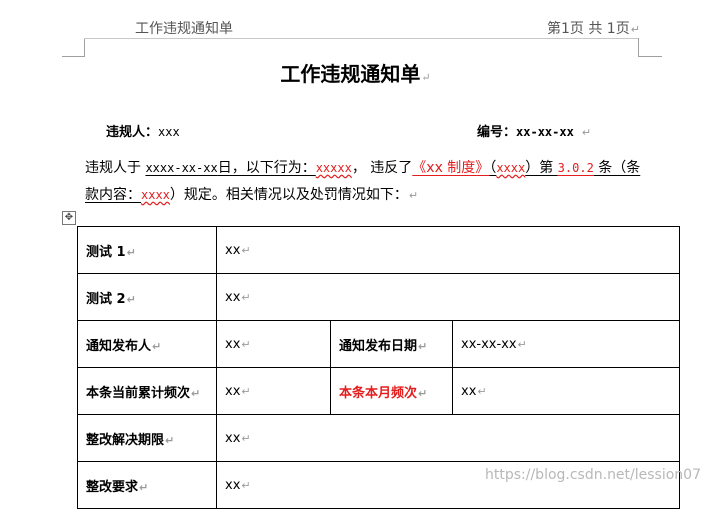  What do you see at coordinates (73, 56) in the screenshot?
I see `crop-mark-left-h` at bounding box center [73, 56].